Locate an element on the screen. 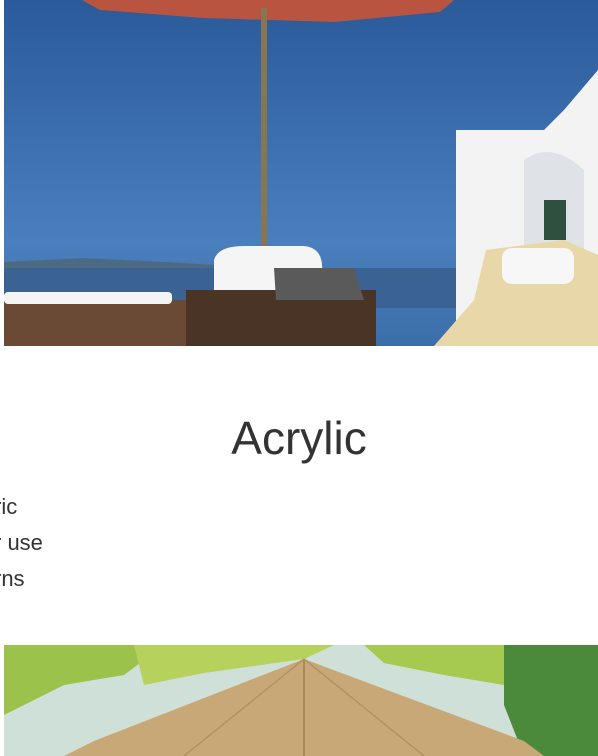  section-heading: Acrylic is located at coordinates (299, 438).